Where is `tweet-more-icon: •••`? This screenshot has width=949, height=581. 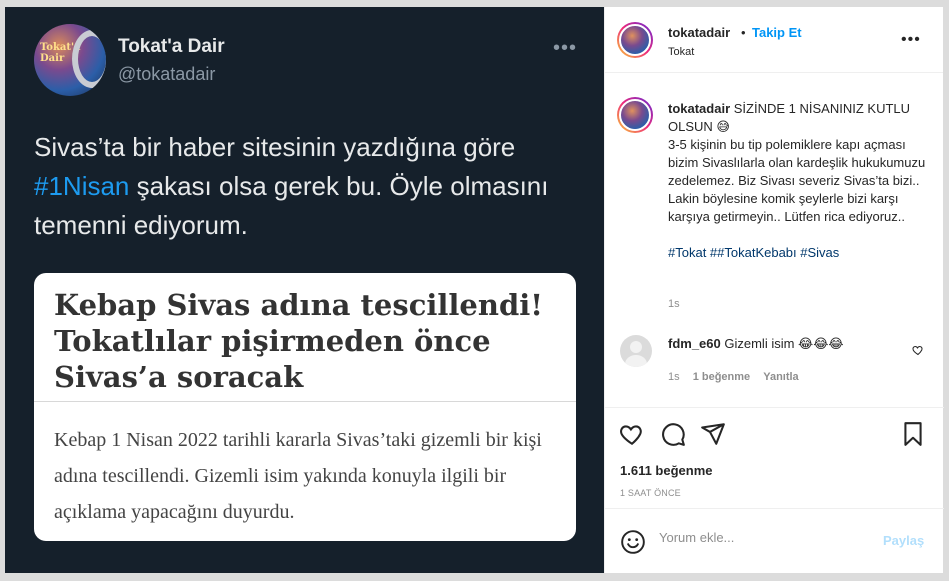 tweet-more-icon: ••• is located at coordinates (565, 48).